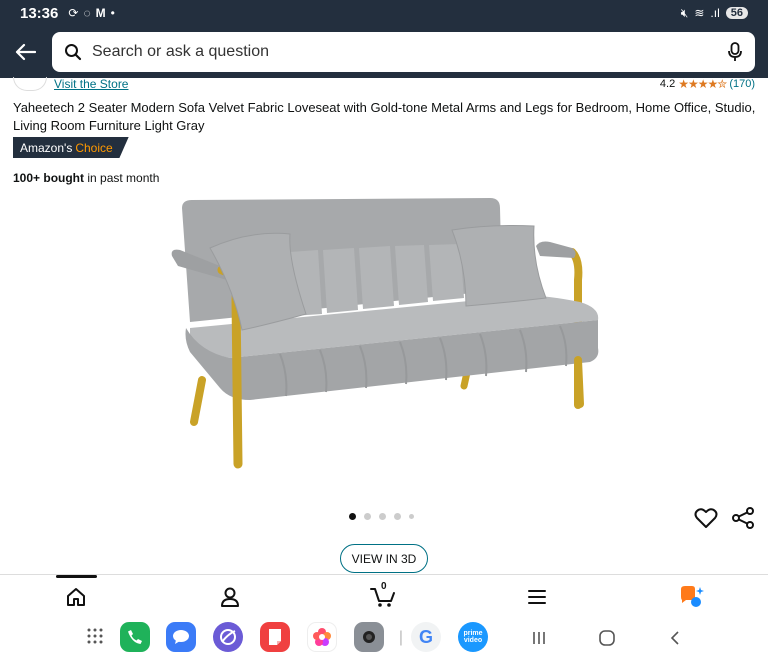 This screenshot has width=768, height=659. What do you see at coordinates (95, 636) in the screenshot?
I see `apps-grid-icon` at bounding box center [95, 636].